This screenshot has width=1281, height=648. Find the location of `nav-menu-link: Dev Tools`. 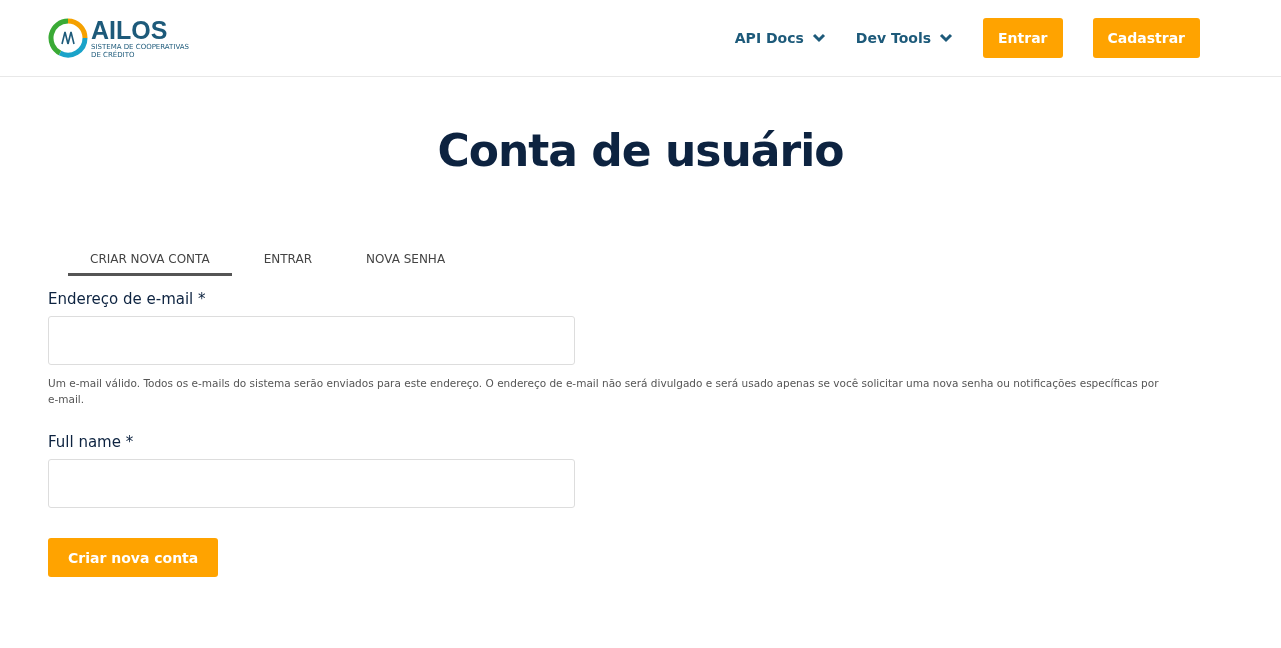

nav-menu-link: Dev Tools is located at coordinates (904, 38).